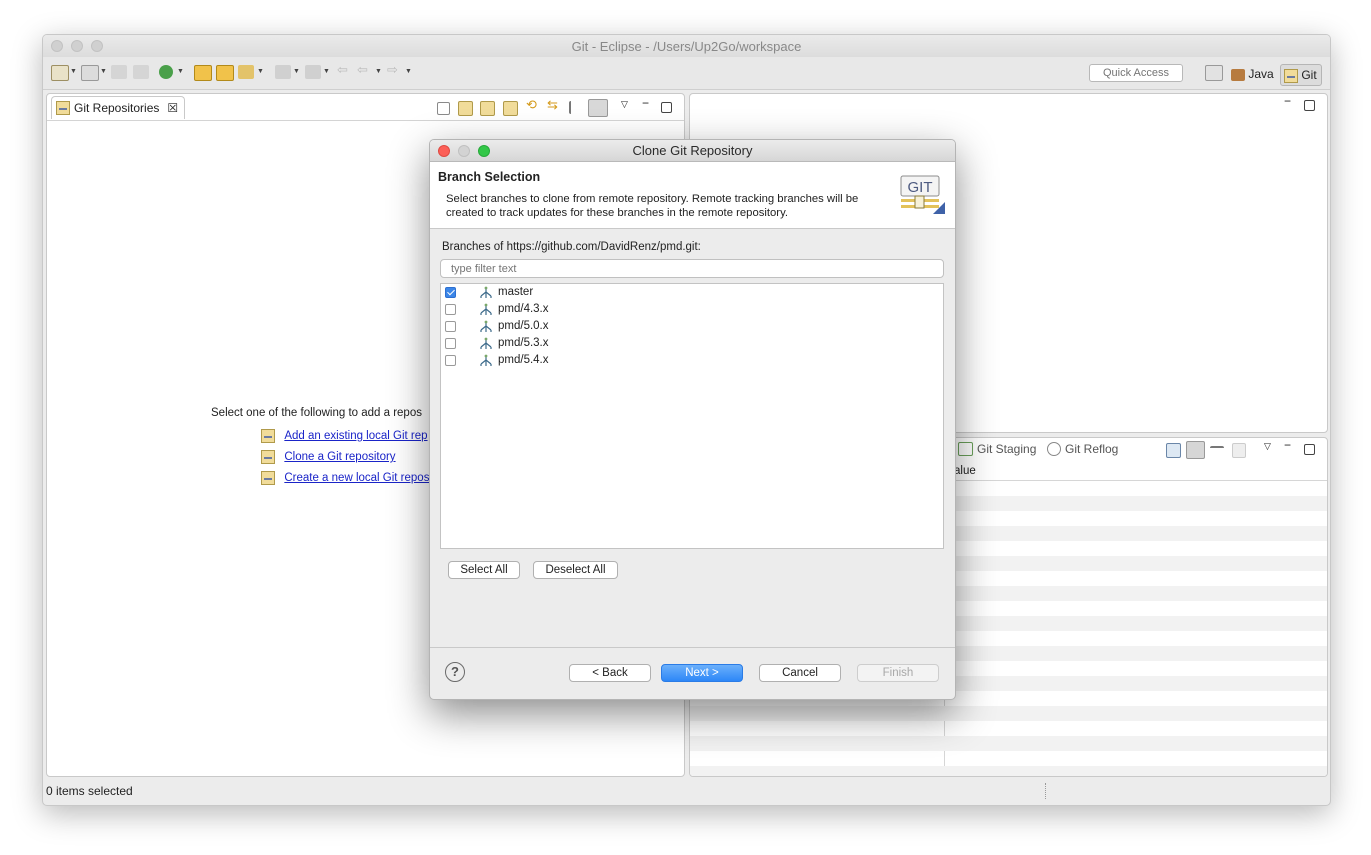  I want to click on value-column-header: alue, so click(965, 471).